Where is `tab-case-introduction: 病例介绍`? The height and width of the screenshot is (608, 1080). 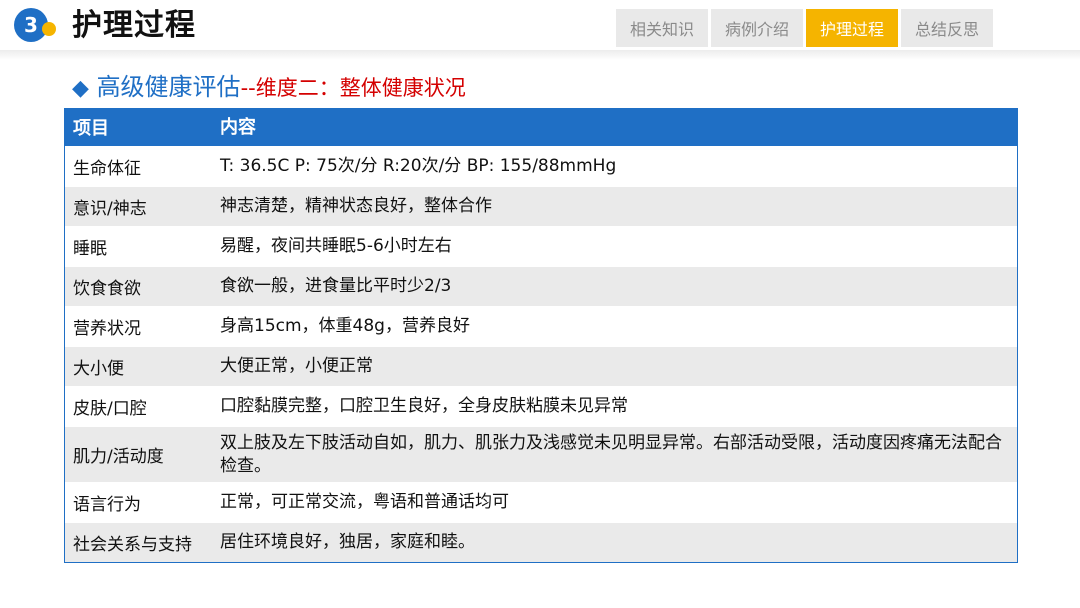
tab-case-introduction: 病例介绍 is located at coordinates (757, 28).